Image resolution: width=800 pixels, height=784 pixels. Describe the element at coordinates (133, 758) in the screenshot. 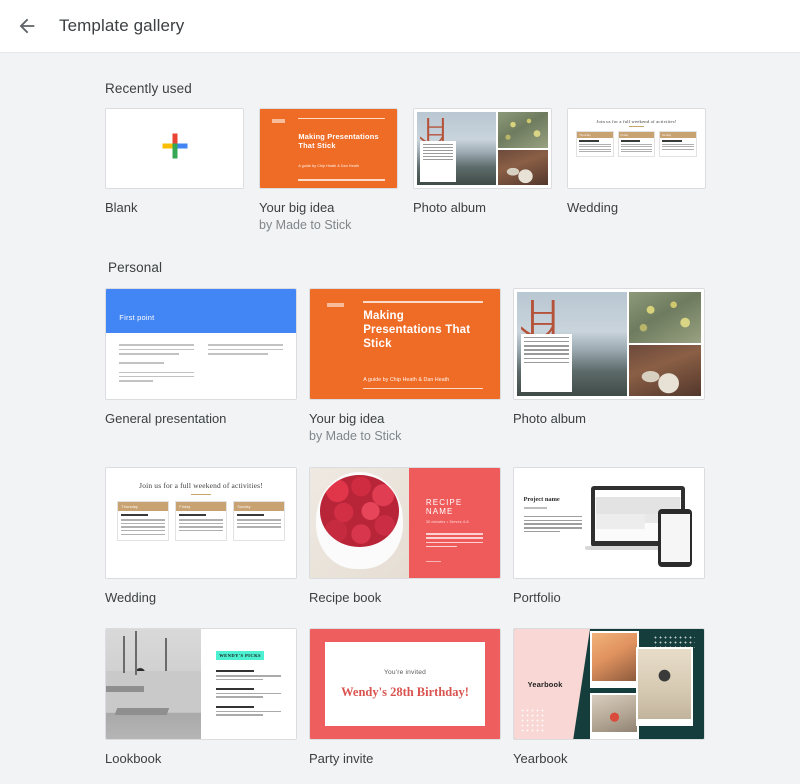

I see `template-name: Lookbook` at that location.